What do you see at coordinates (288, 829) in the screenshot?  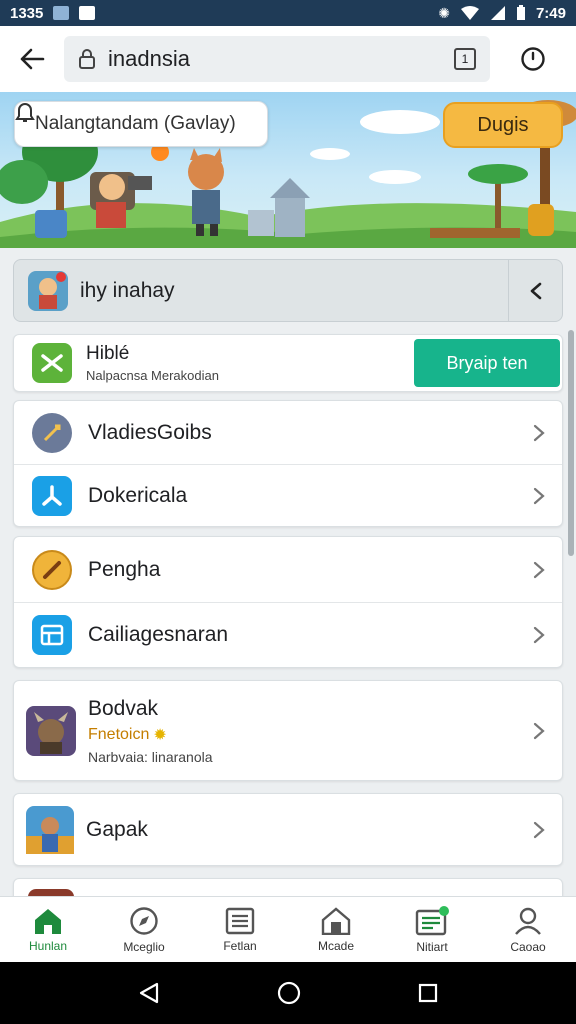 I see `game-card-gapak: Gapak` at bounding box center [288, 829].